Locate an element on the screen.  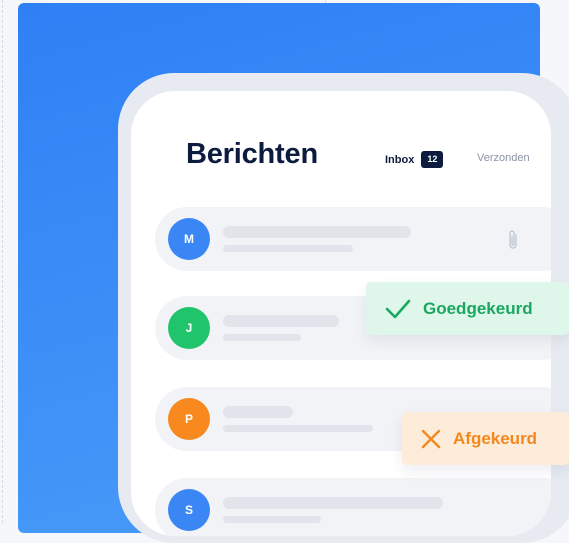
close-icon is located at coordinates (431, 438).